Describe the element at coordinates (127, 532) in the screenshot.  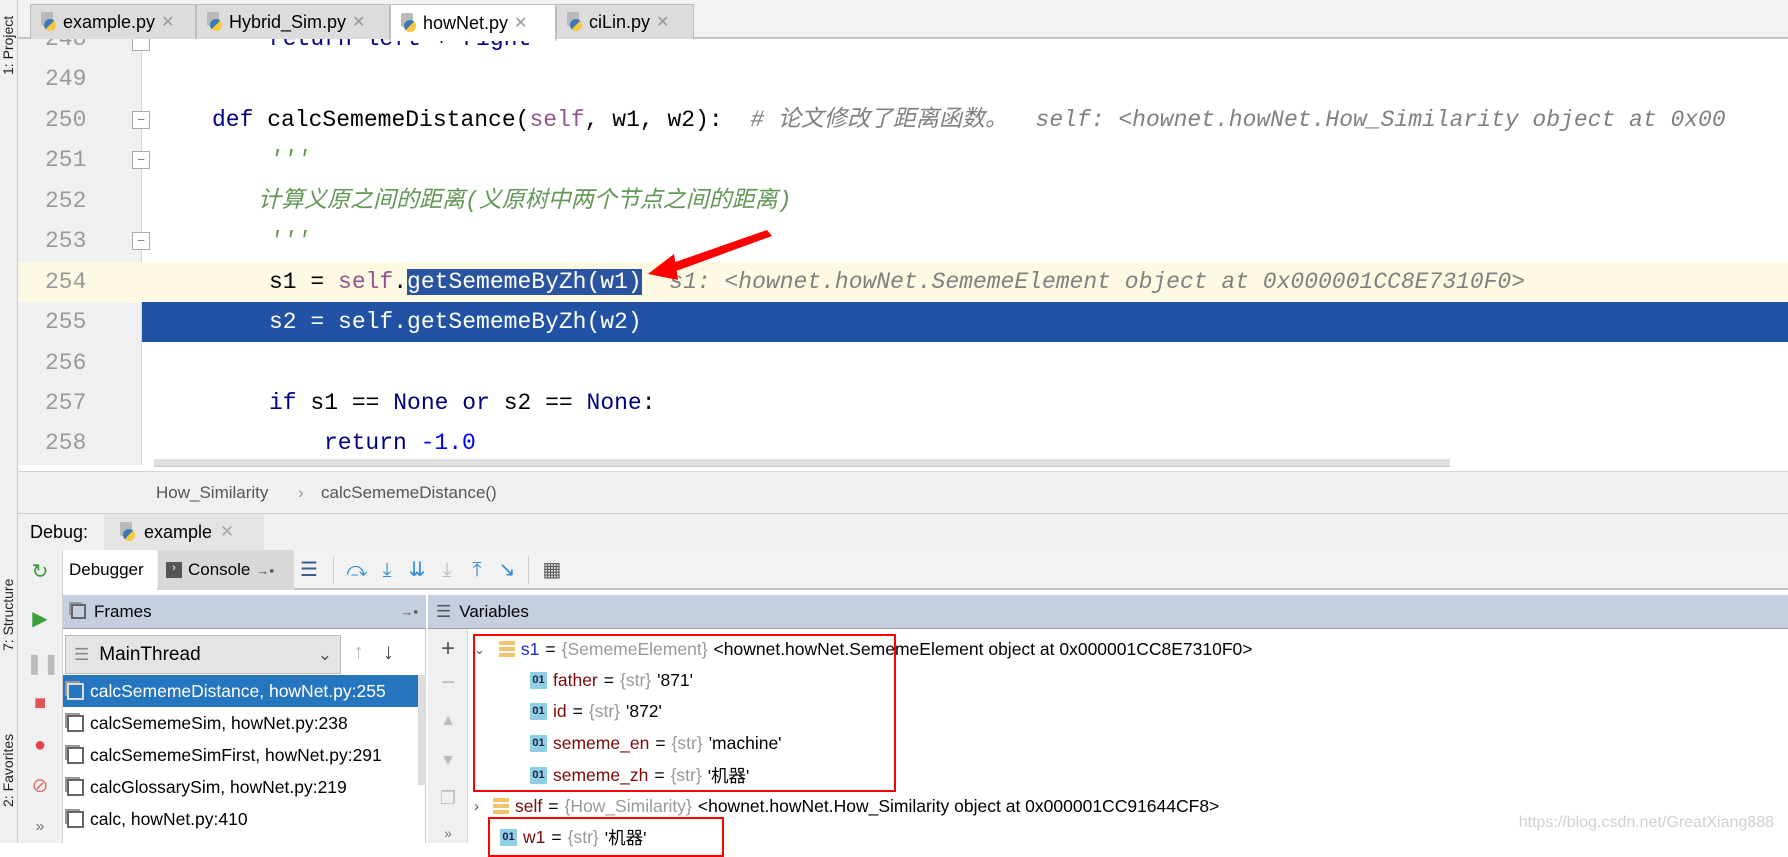
I see `python-run-icon` at that location.